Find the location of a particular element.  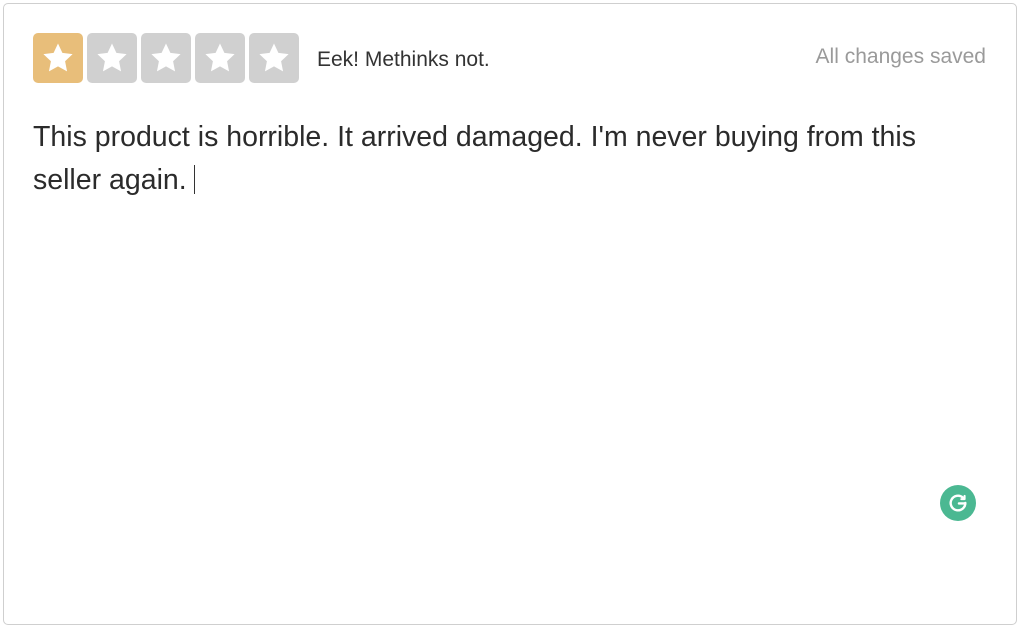

star-1-button is located at coordinates (58, 58).